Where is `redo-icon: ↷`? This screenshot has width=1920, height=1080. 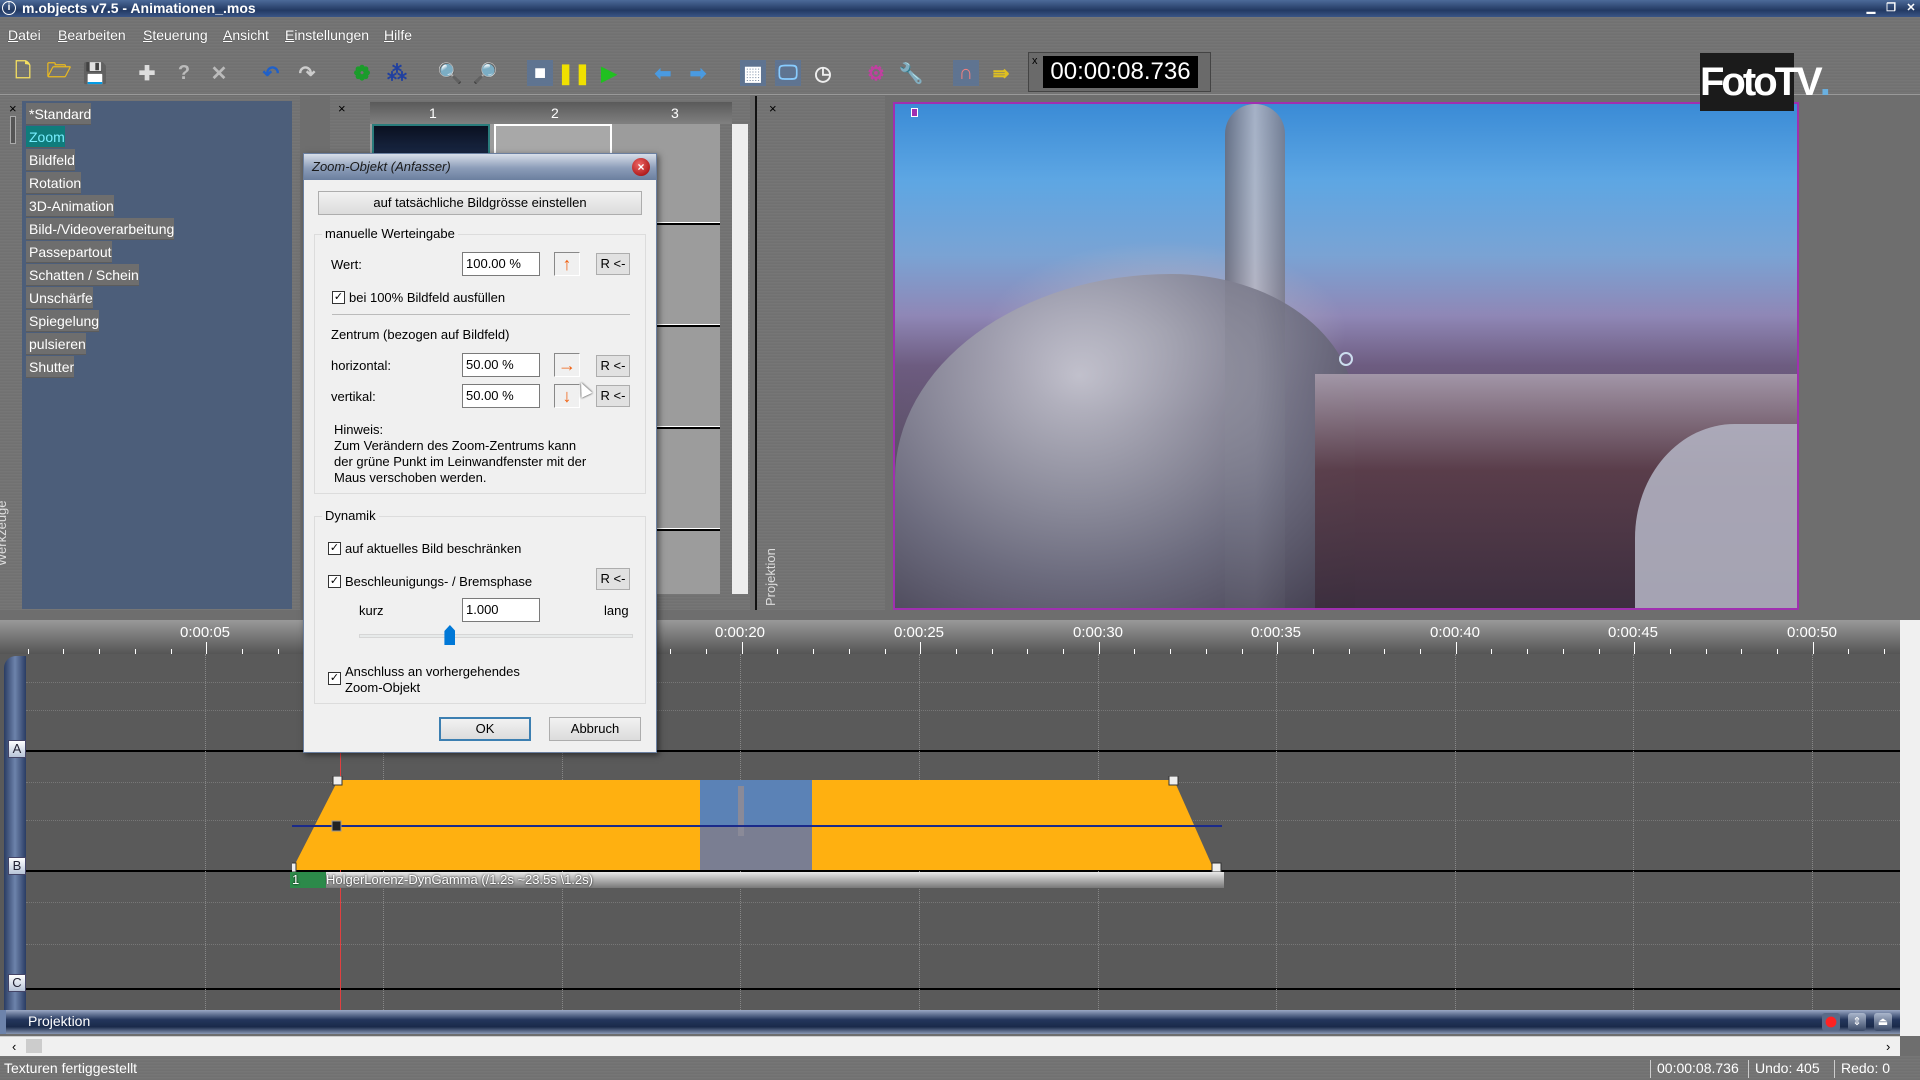
redo-icon: ↷ is located at coordinates (307, 73).